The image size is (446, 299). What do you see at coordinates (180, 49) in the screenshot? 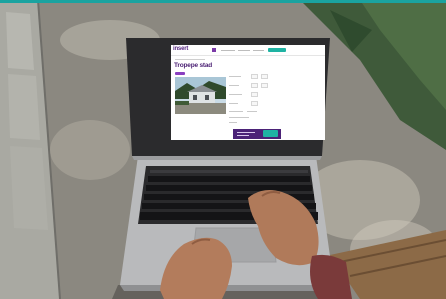
I see `site-logo: insert` at bounding box center [180, 49].